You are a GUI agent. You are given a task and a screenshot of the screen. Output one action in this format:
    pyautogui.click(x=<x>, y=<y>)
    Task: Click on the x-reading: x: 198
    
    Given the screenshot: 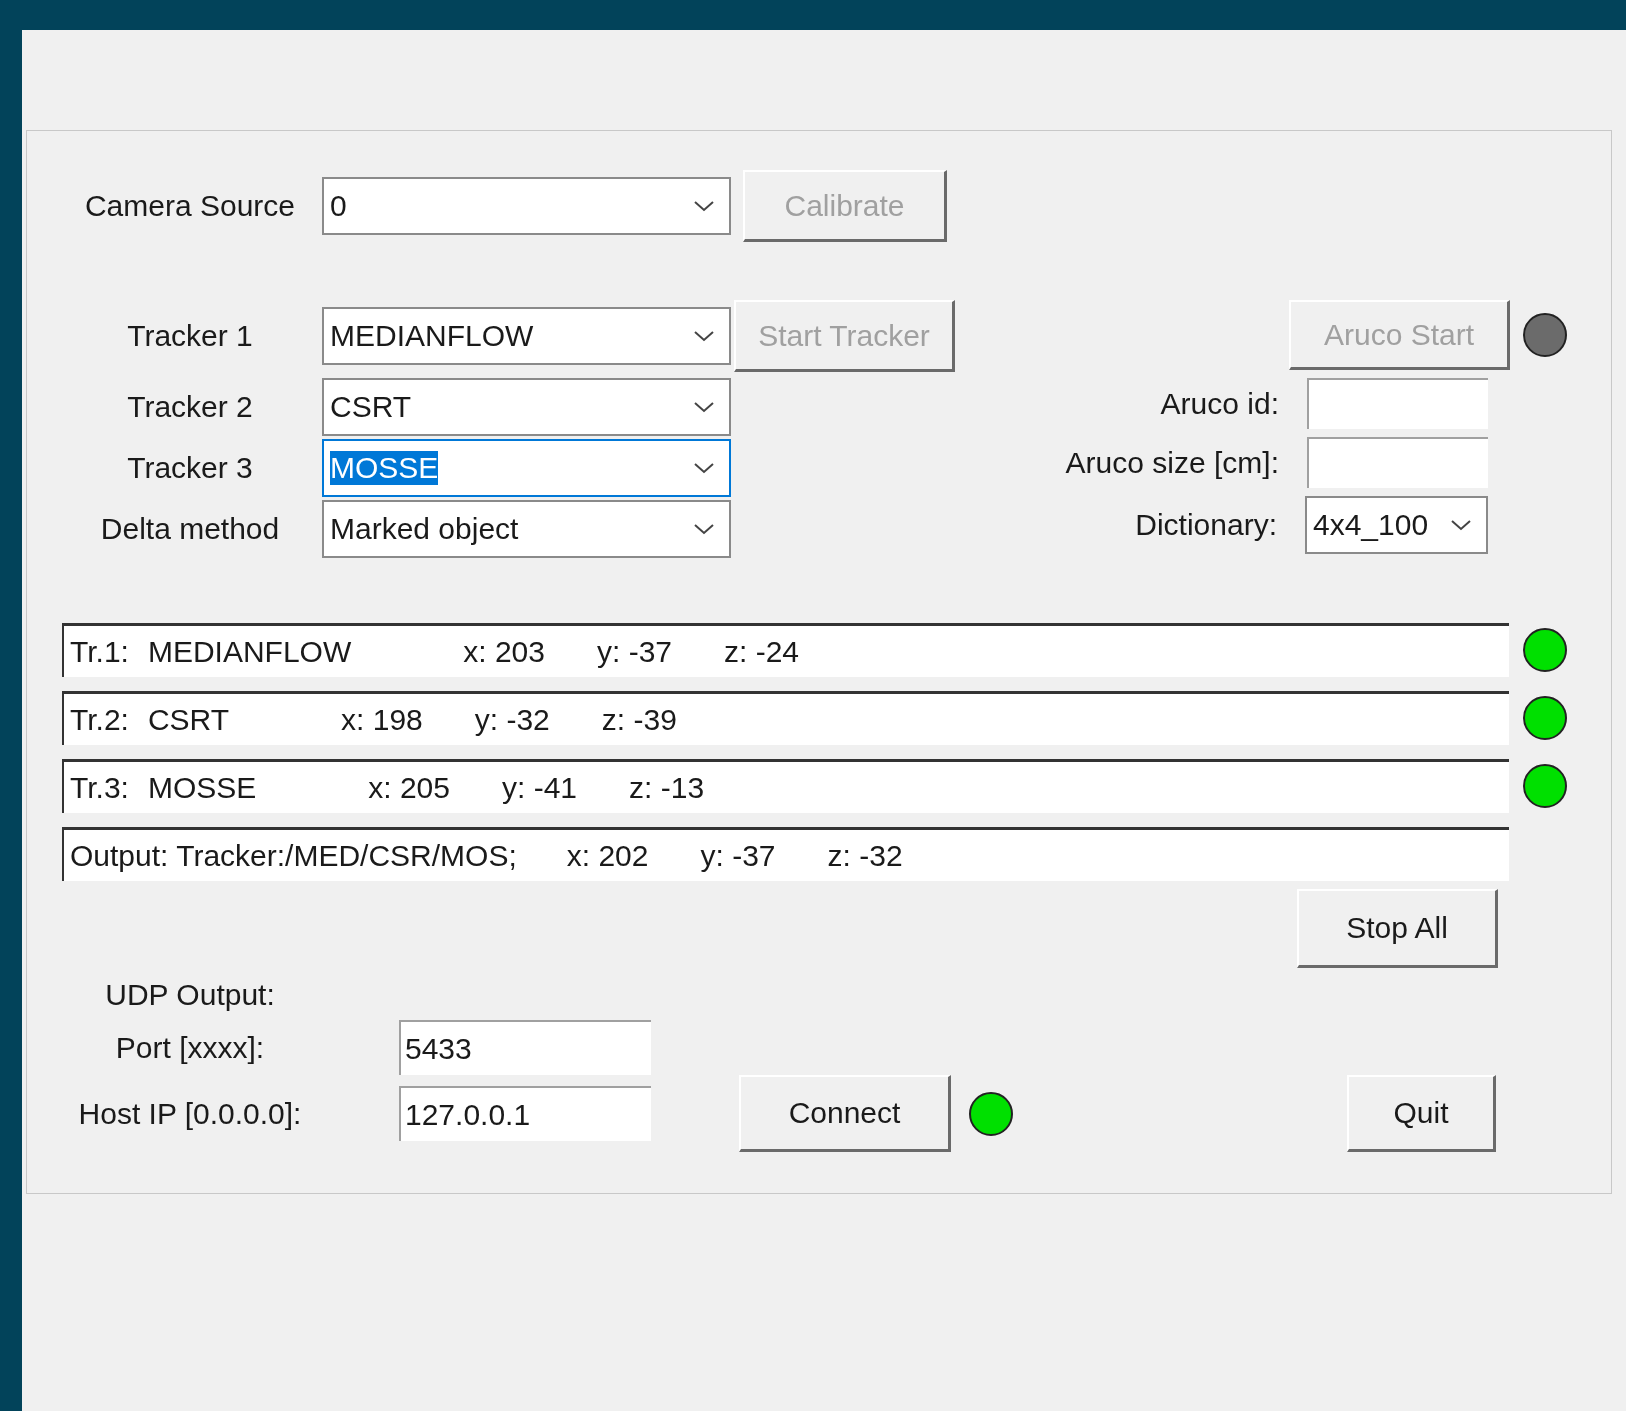 What is the action you would take?
    pyautogui.click(x=382, y=719)
    